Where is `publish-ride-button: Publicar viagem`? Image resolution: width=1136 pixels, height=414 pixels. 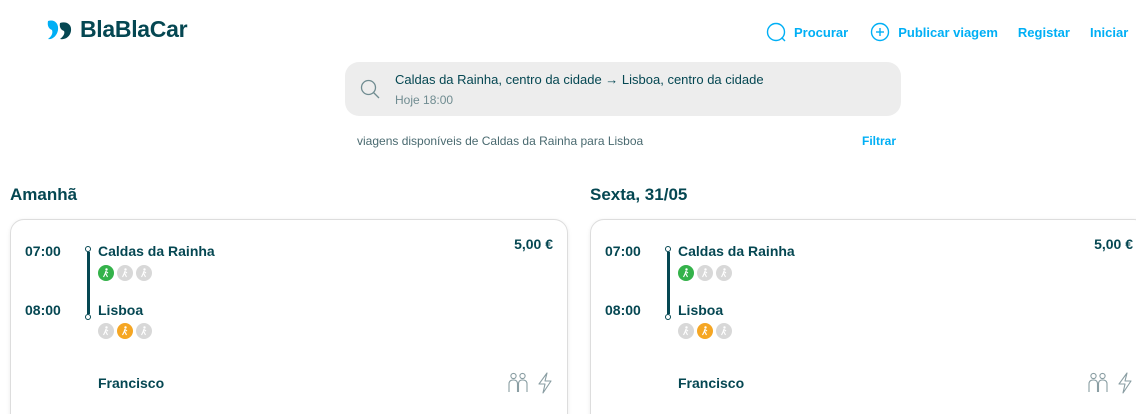
publish-ride-button: Publicar viagem is located at coordinates (934, 32).